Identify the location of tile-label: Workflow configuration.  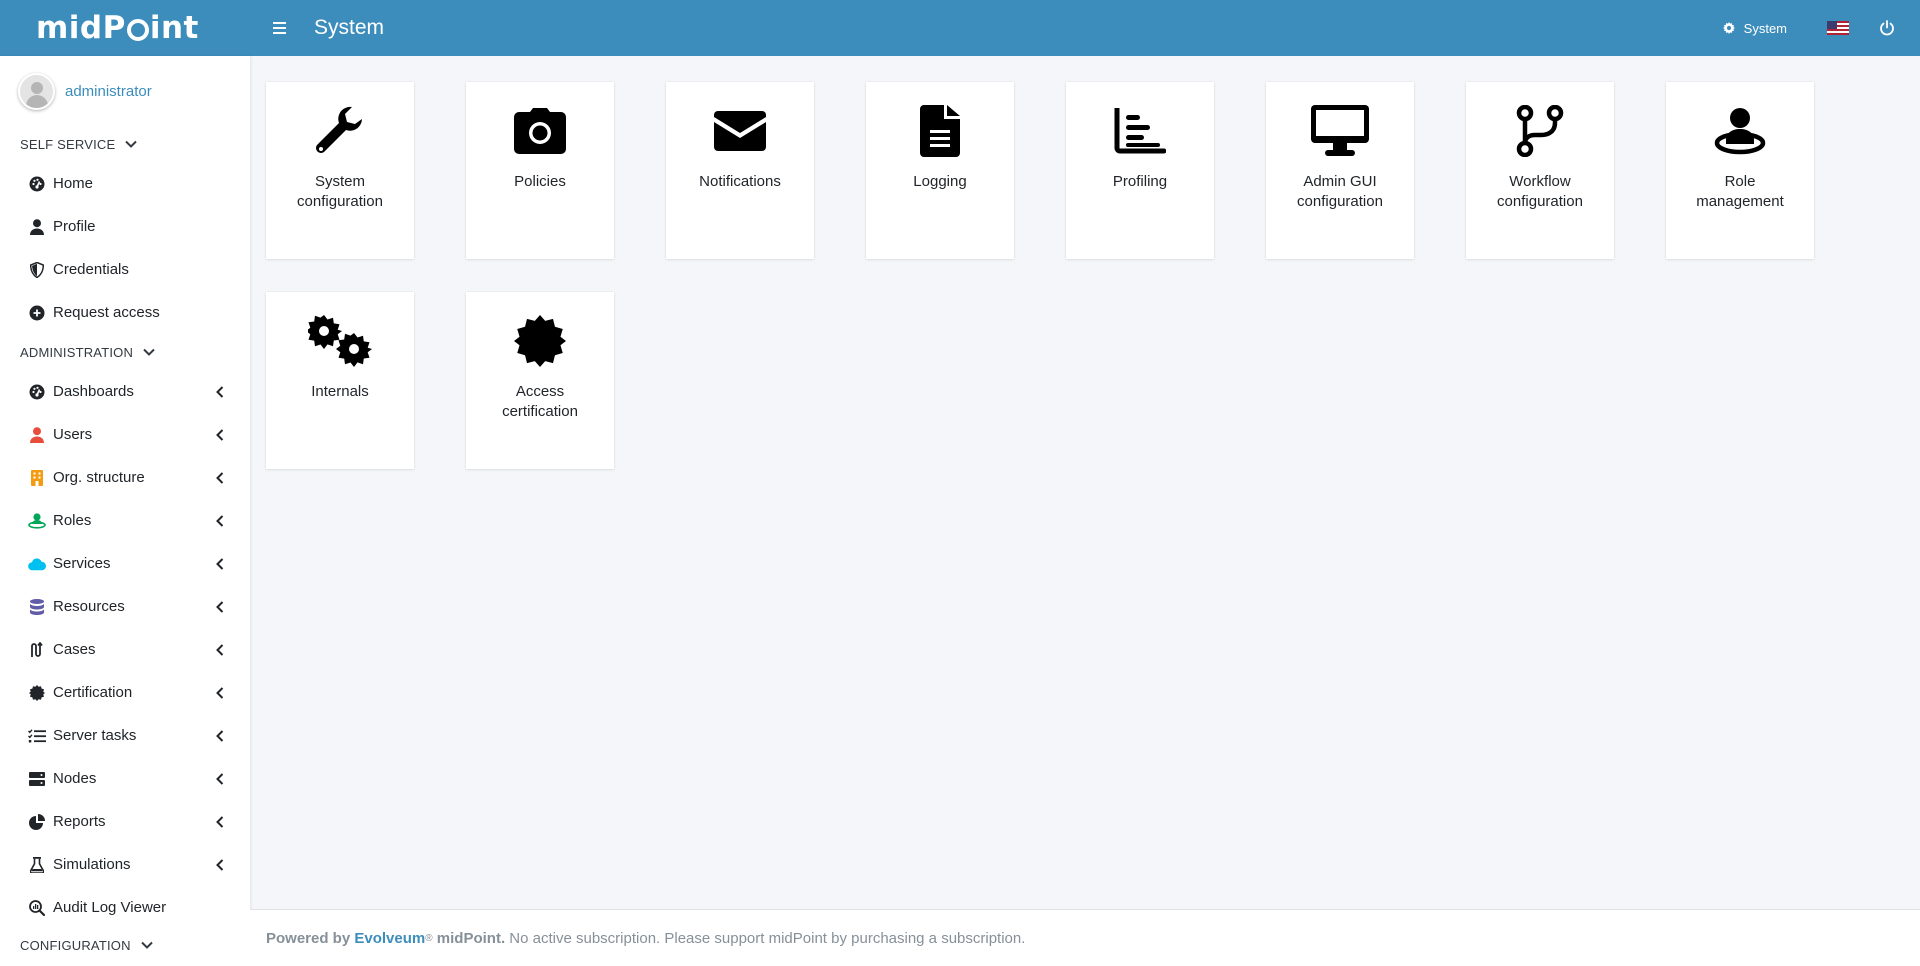
(1540, 191).